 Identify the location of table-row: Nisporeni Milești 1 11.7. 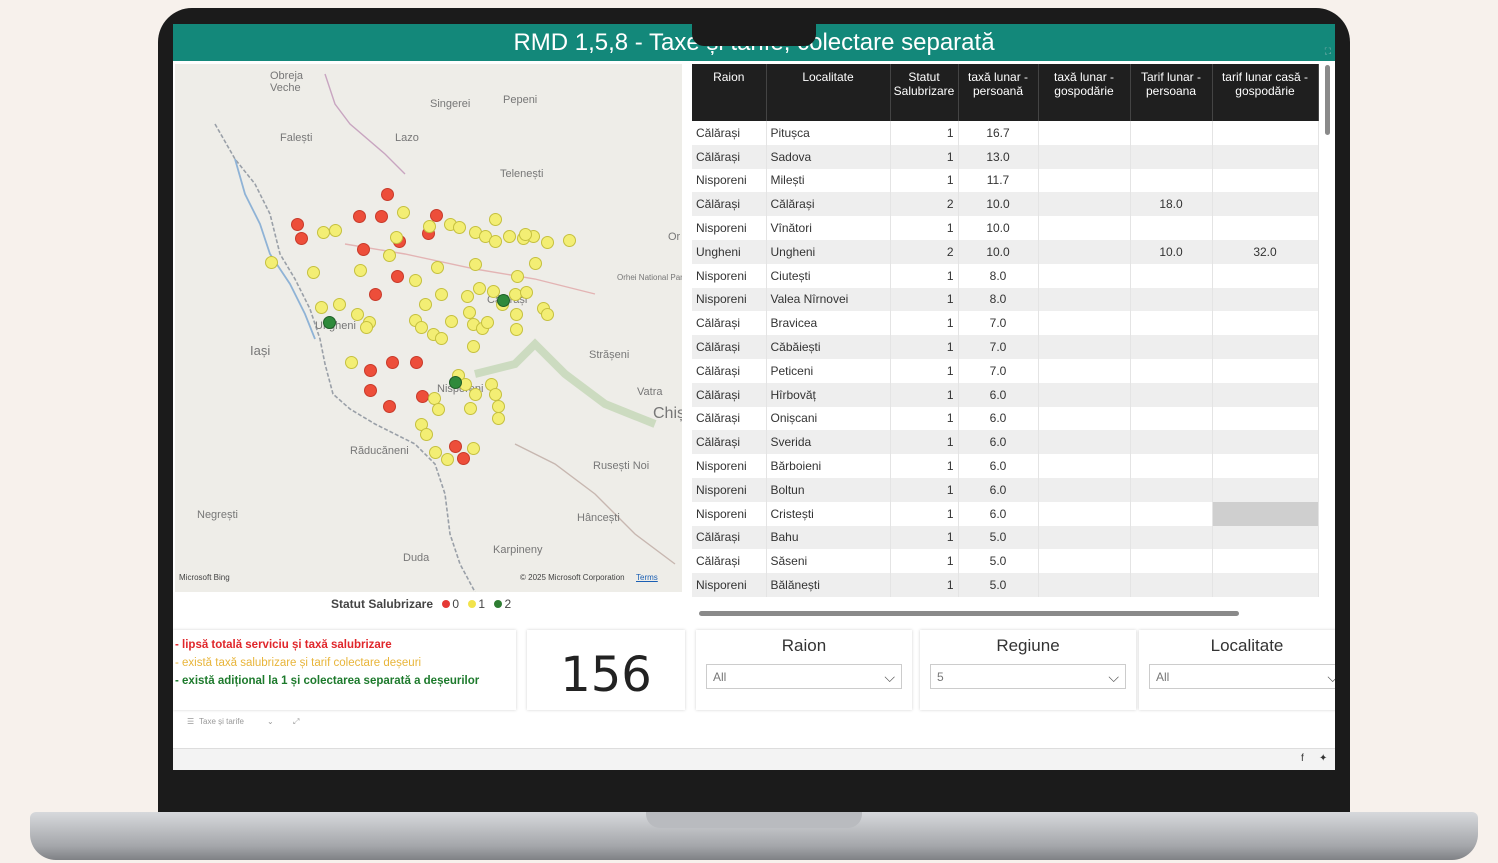
(1005, 180).